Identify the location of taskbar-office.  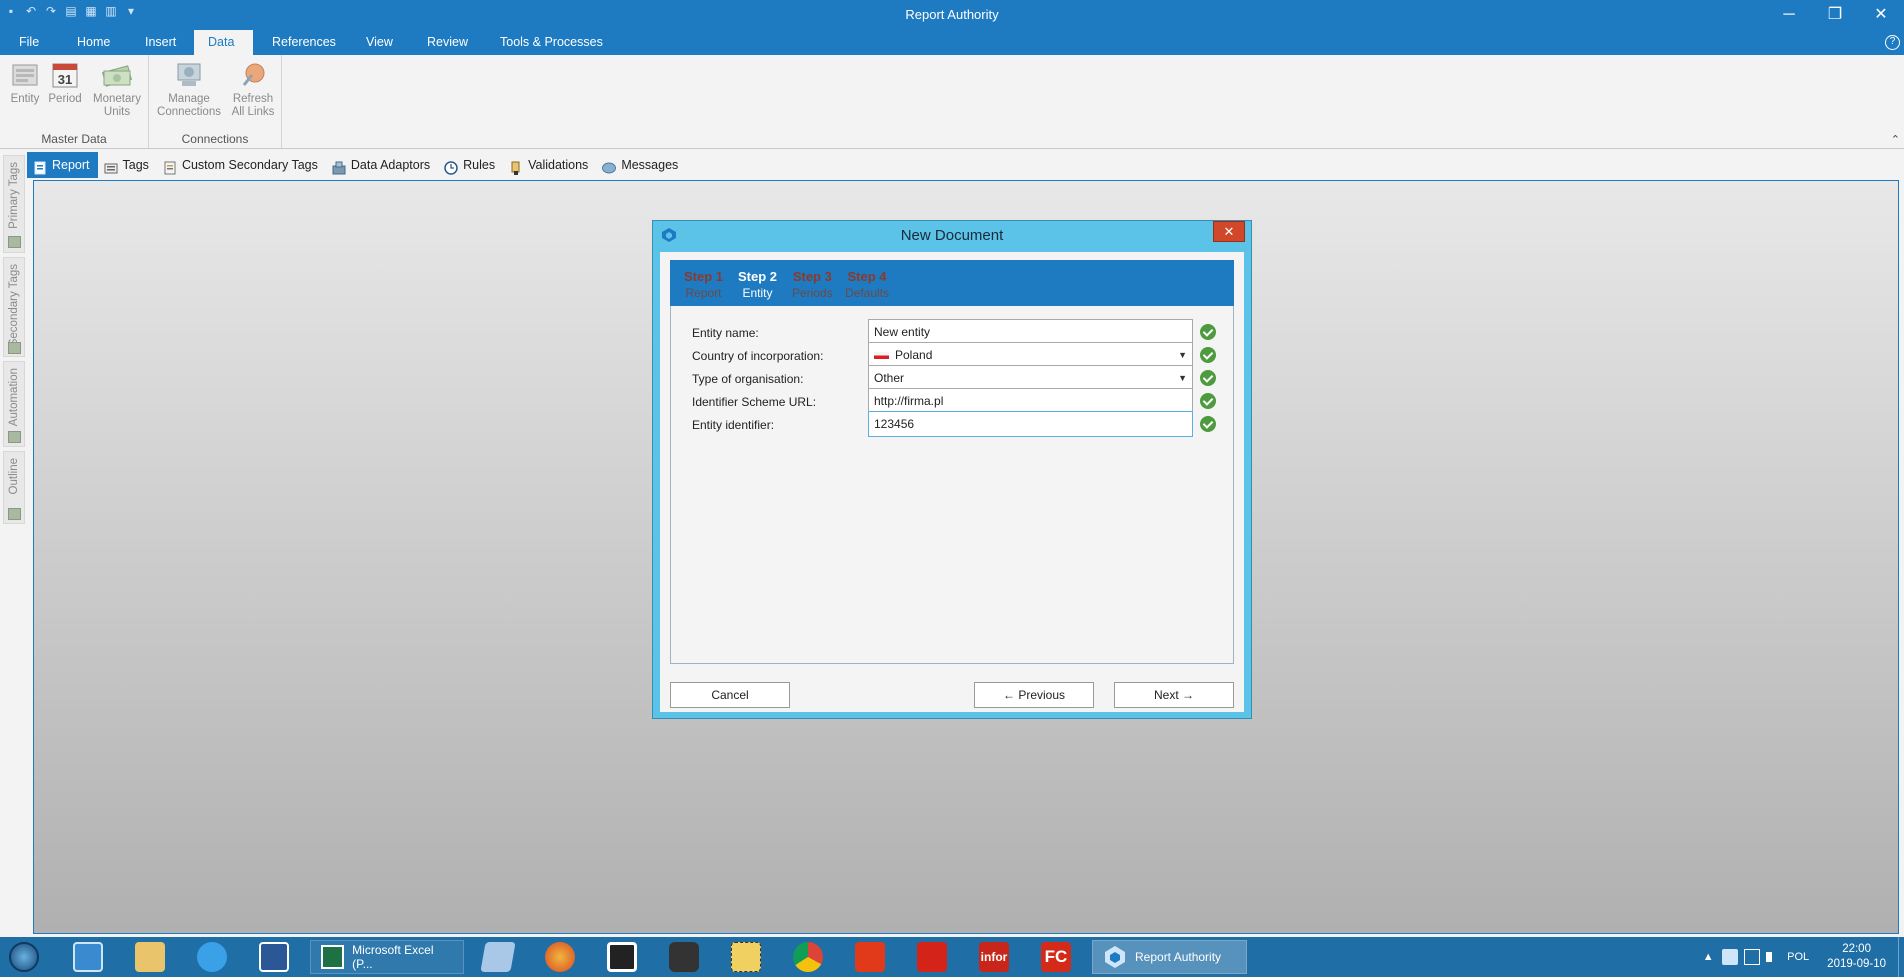
(870, 957).